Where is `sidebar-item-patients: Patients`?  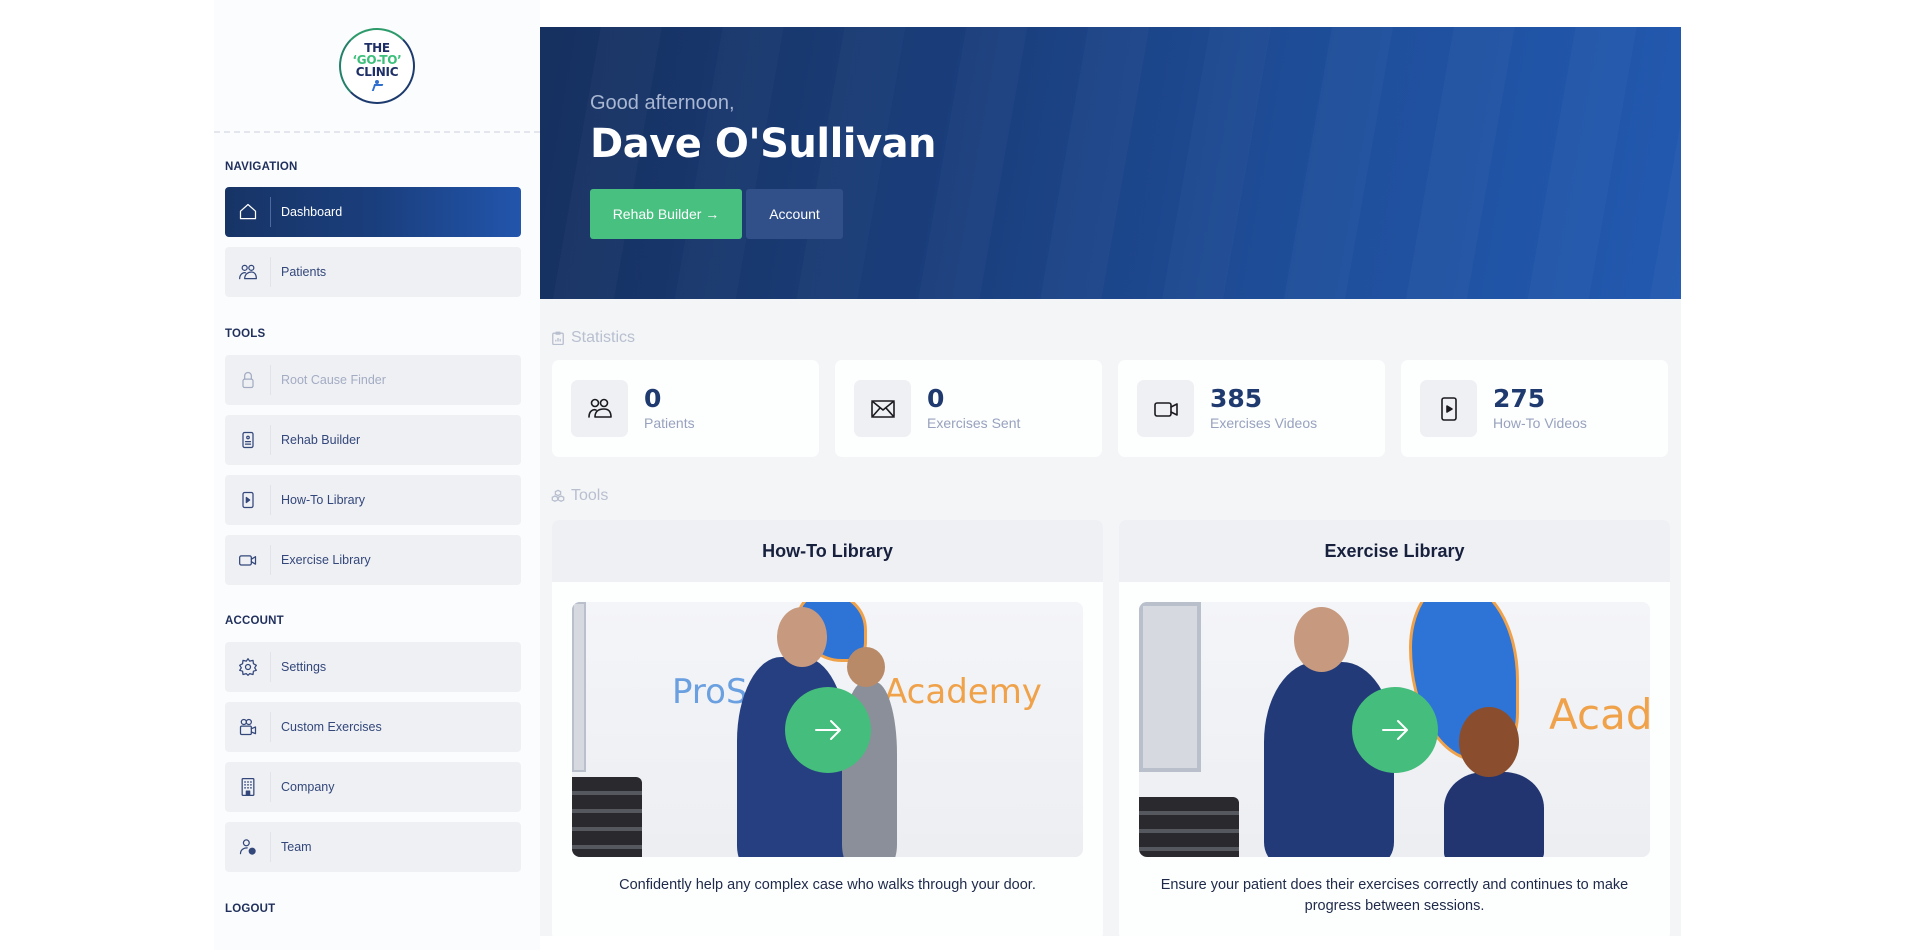
sidebar-item-patients: Patients is located at coordinates (373, 272).